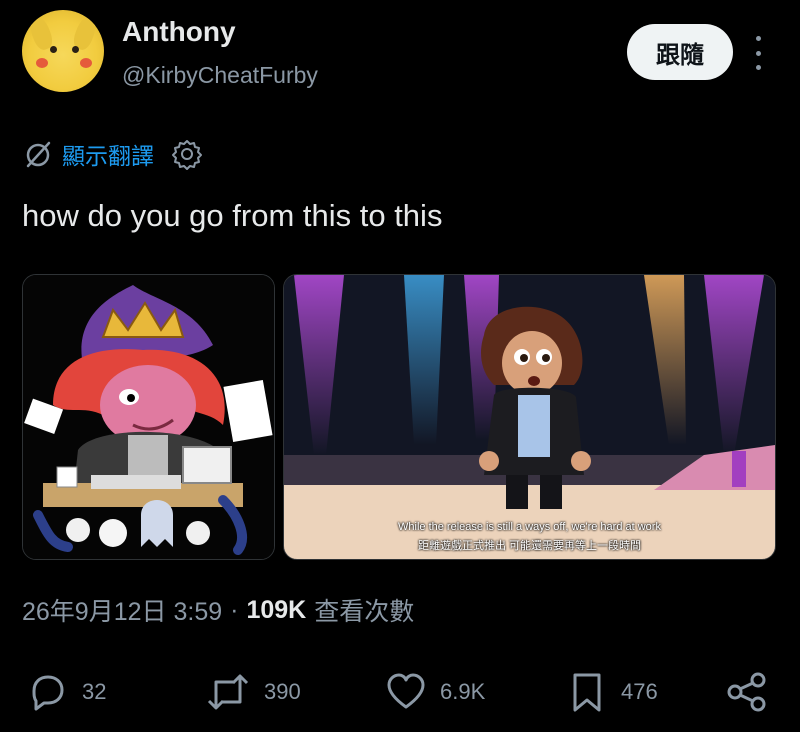 Image resolution: width=800 pixels, height=732 pixels. I want to click on repost-count: 390, so click(282, 691).